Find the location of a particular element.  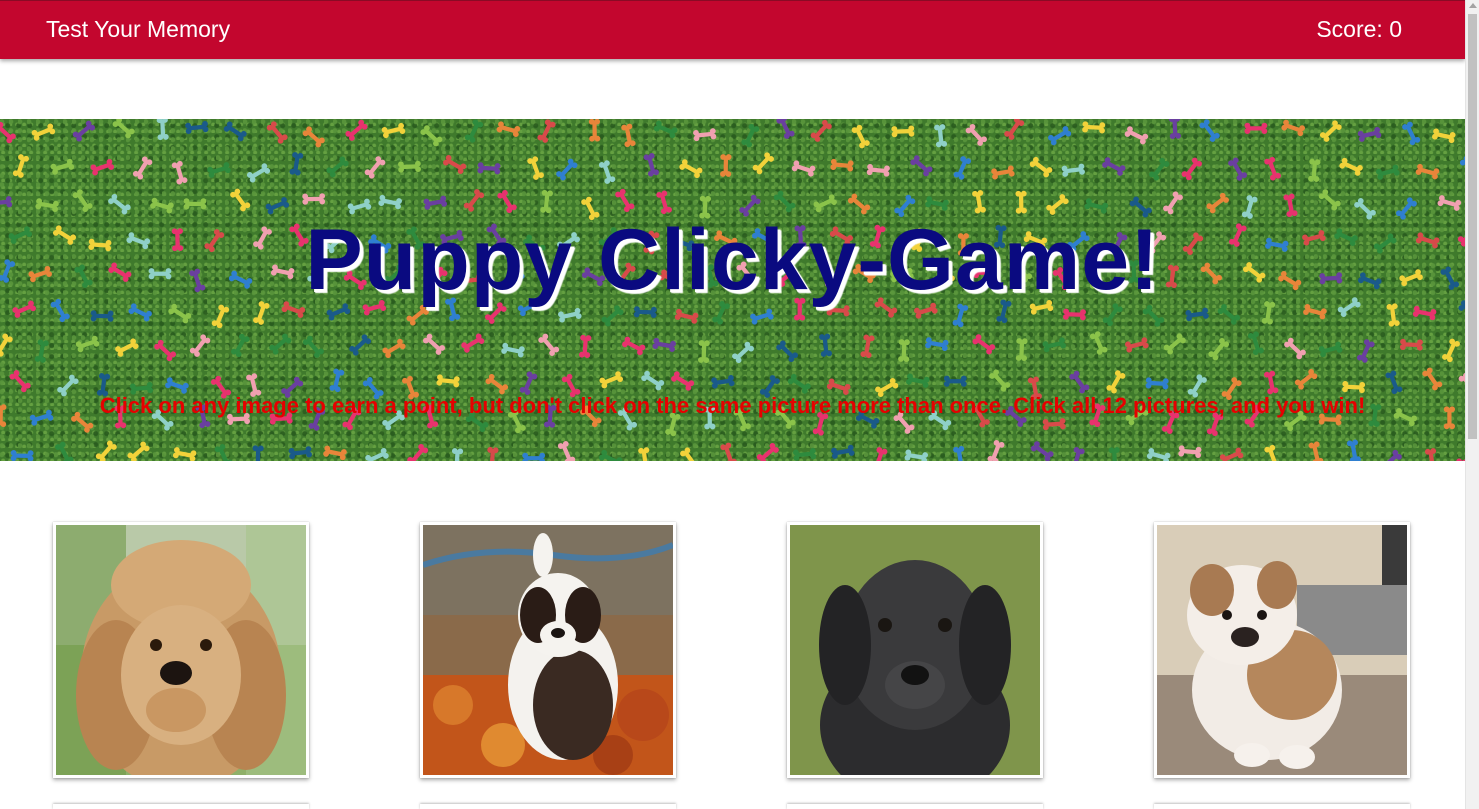

goldendoodle-puppy-image is located at coordinates (181, 650).